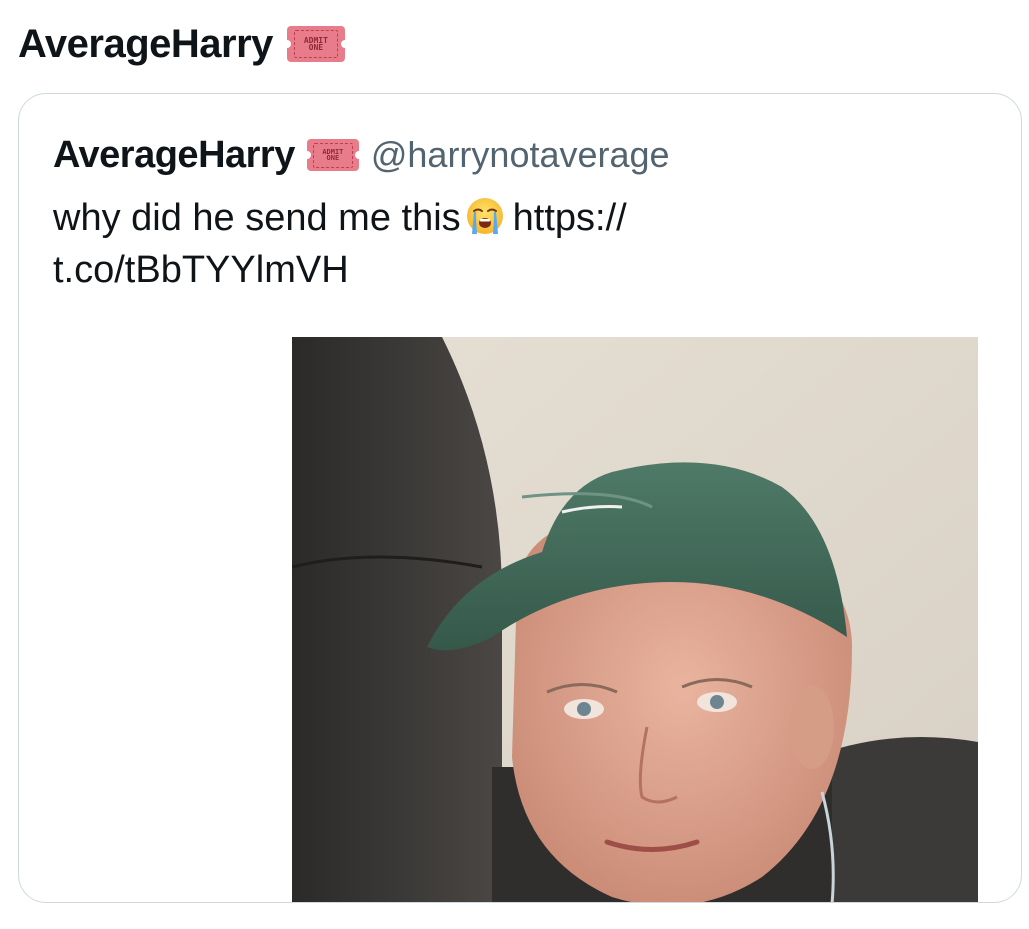  What do you see at coordinates (433, 270) in the screenshot?
I see `tweet-text-line2: t.co/tBbTYYlmVH` at bounding box center [433, 270].